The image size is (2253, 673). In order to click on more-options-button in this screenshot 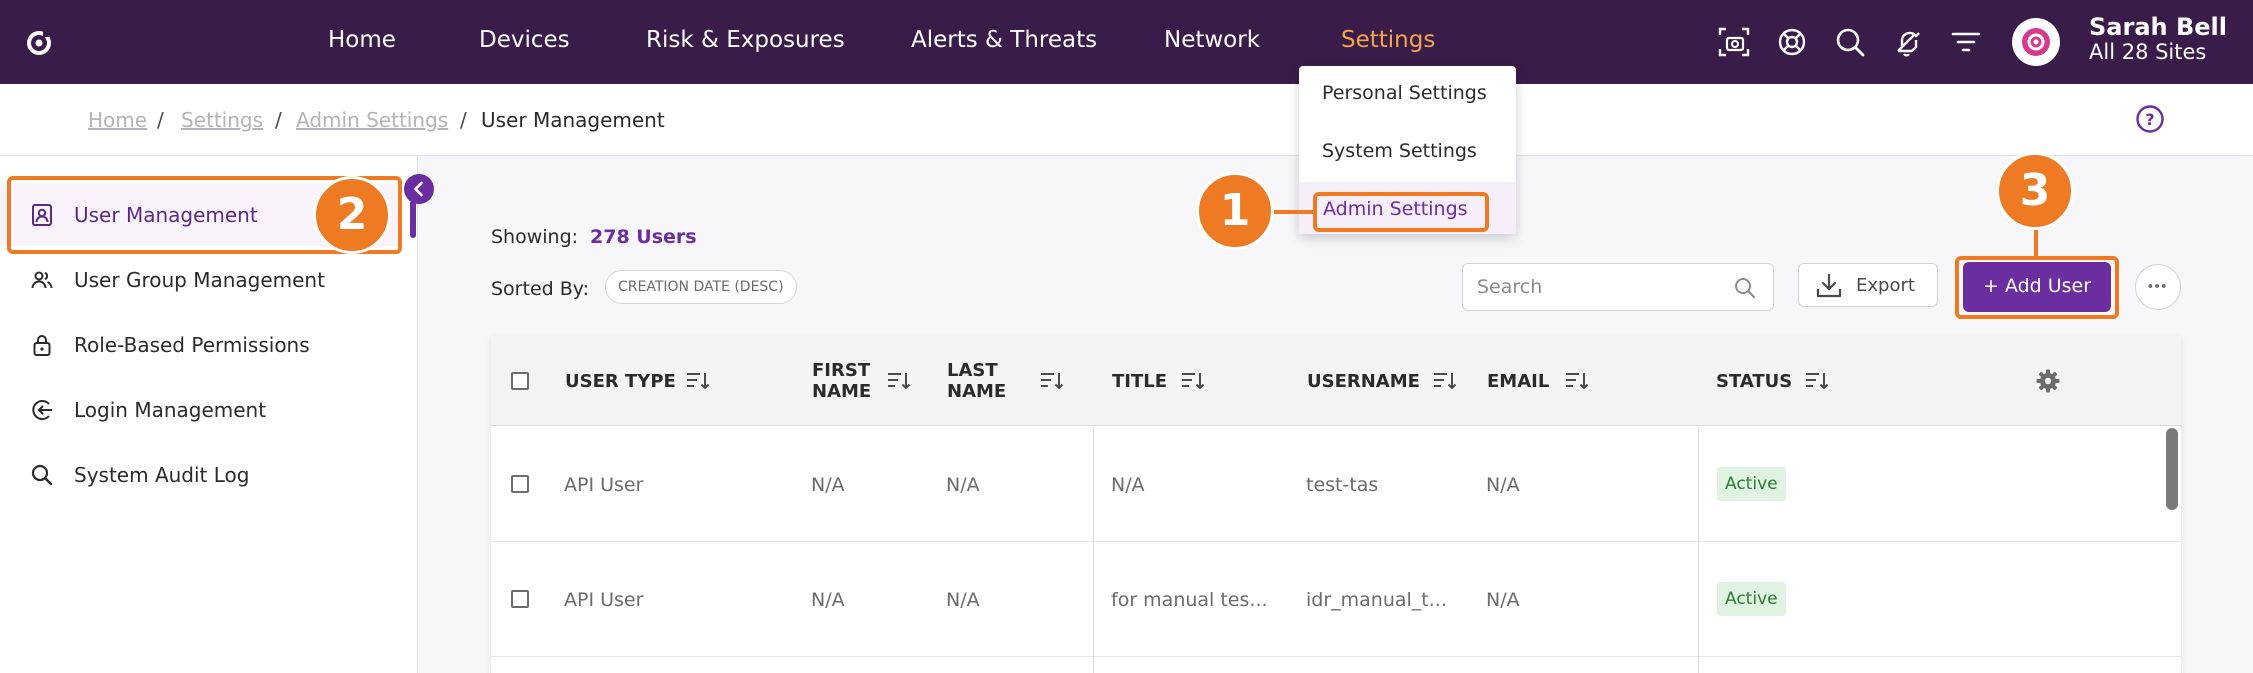, I will do `click(2158, 287)`.